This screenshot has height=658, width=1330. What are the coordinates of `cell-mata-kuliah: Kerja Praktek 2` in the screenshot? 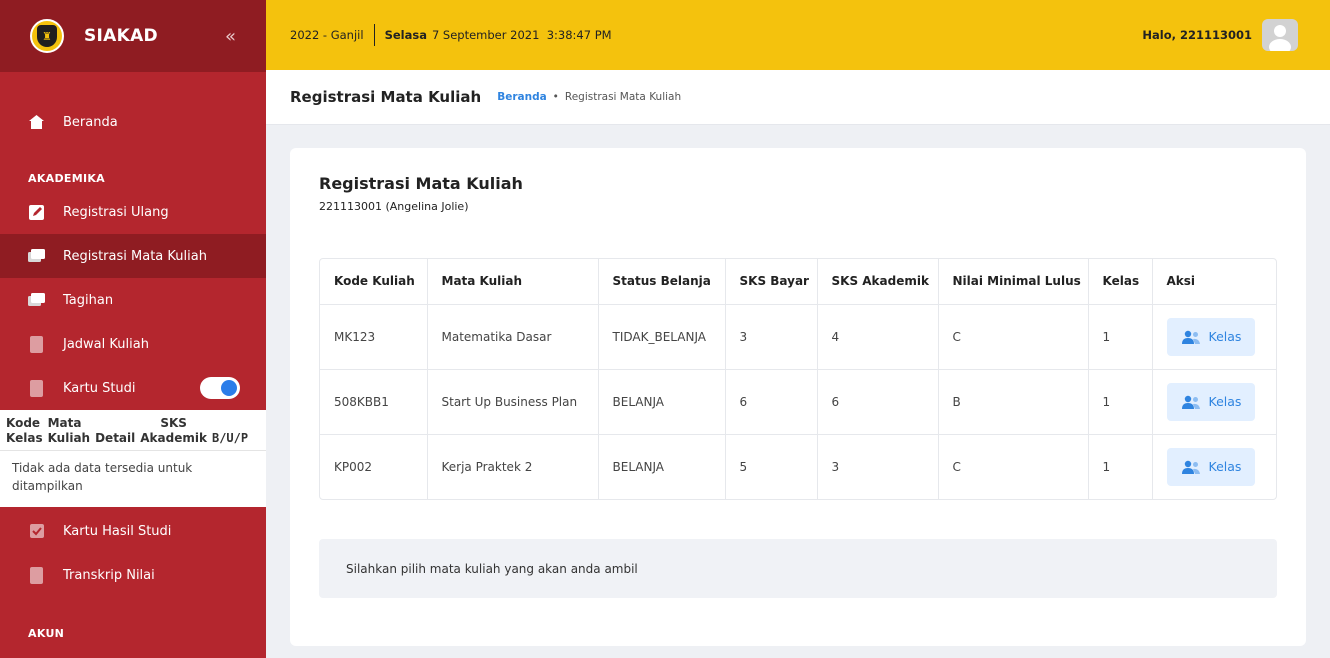 It's located at (513, 466).